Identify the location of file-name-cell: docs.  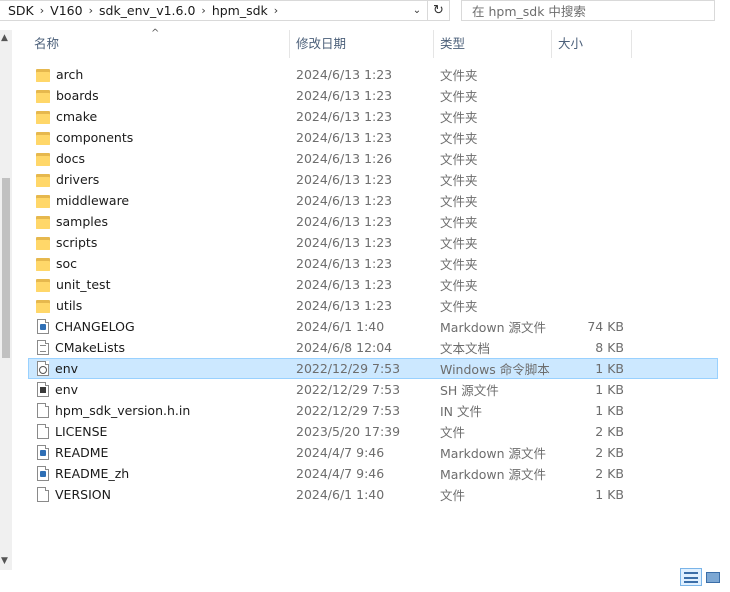
(159, 158).